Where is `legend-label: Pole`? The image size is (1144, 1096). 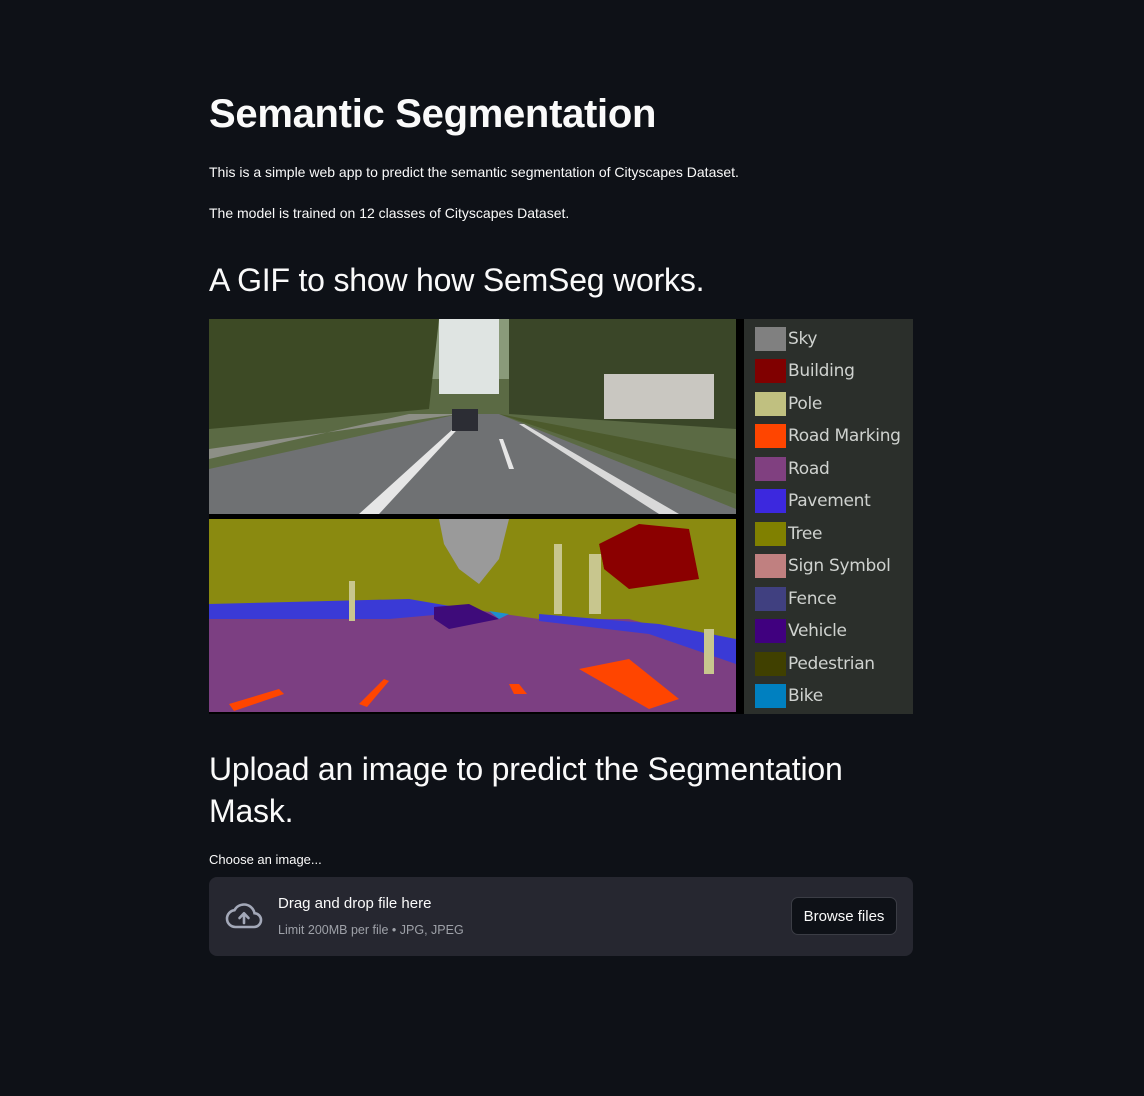 legend-label: Pole is located at coordinates (805, 404).